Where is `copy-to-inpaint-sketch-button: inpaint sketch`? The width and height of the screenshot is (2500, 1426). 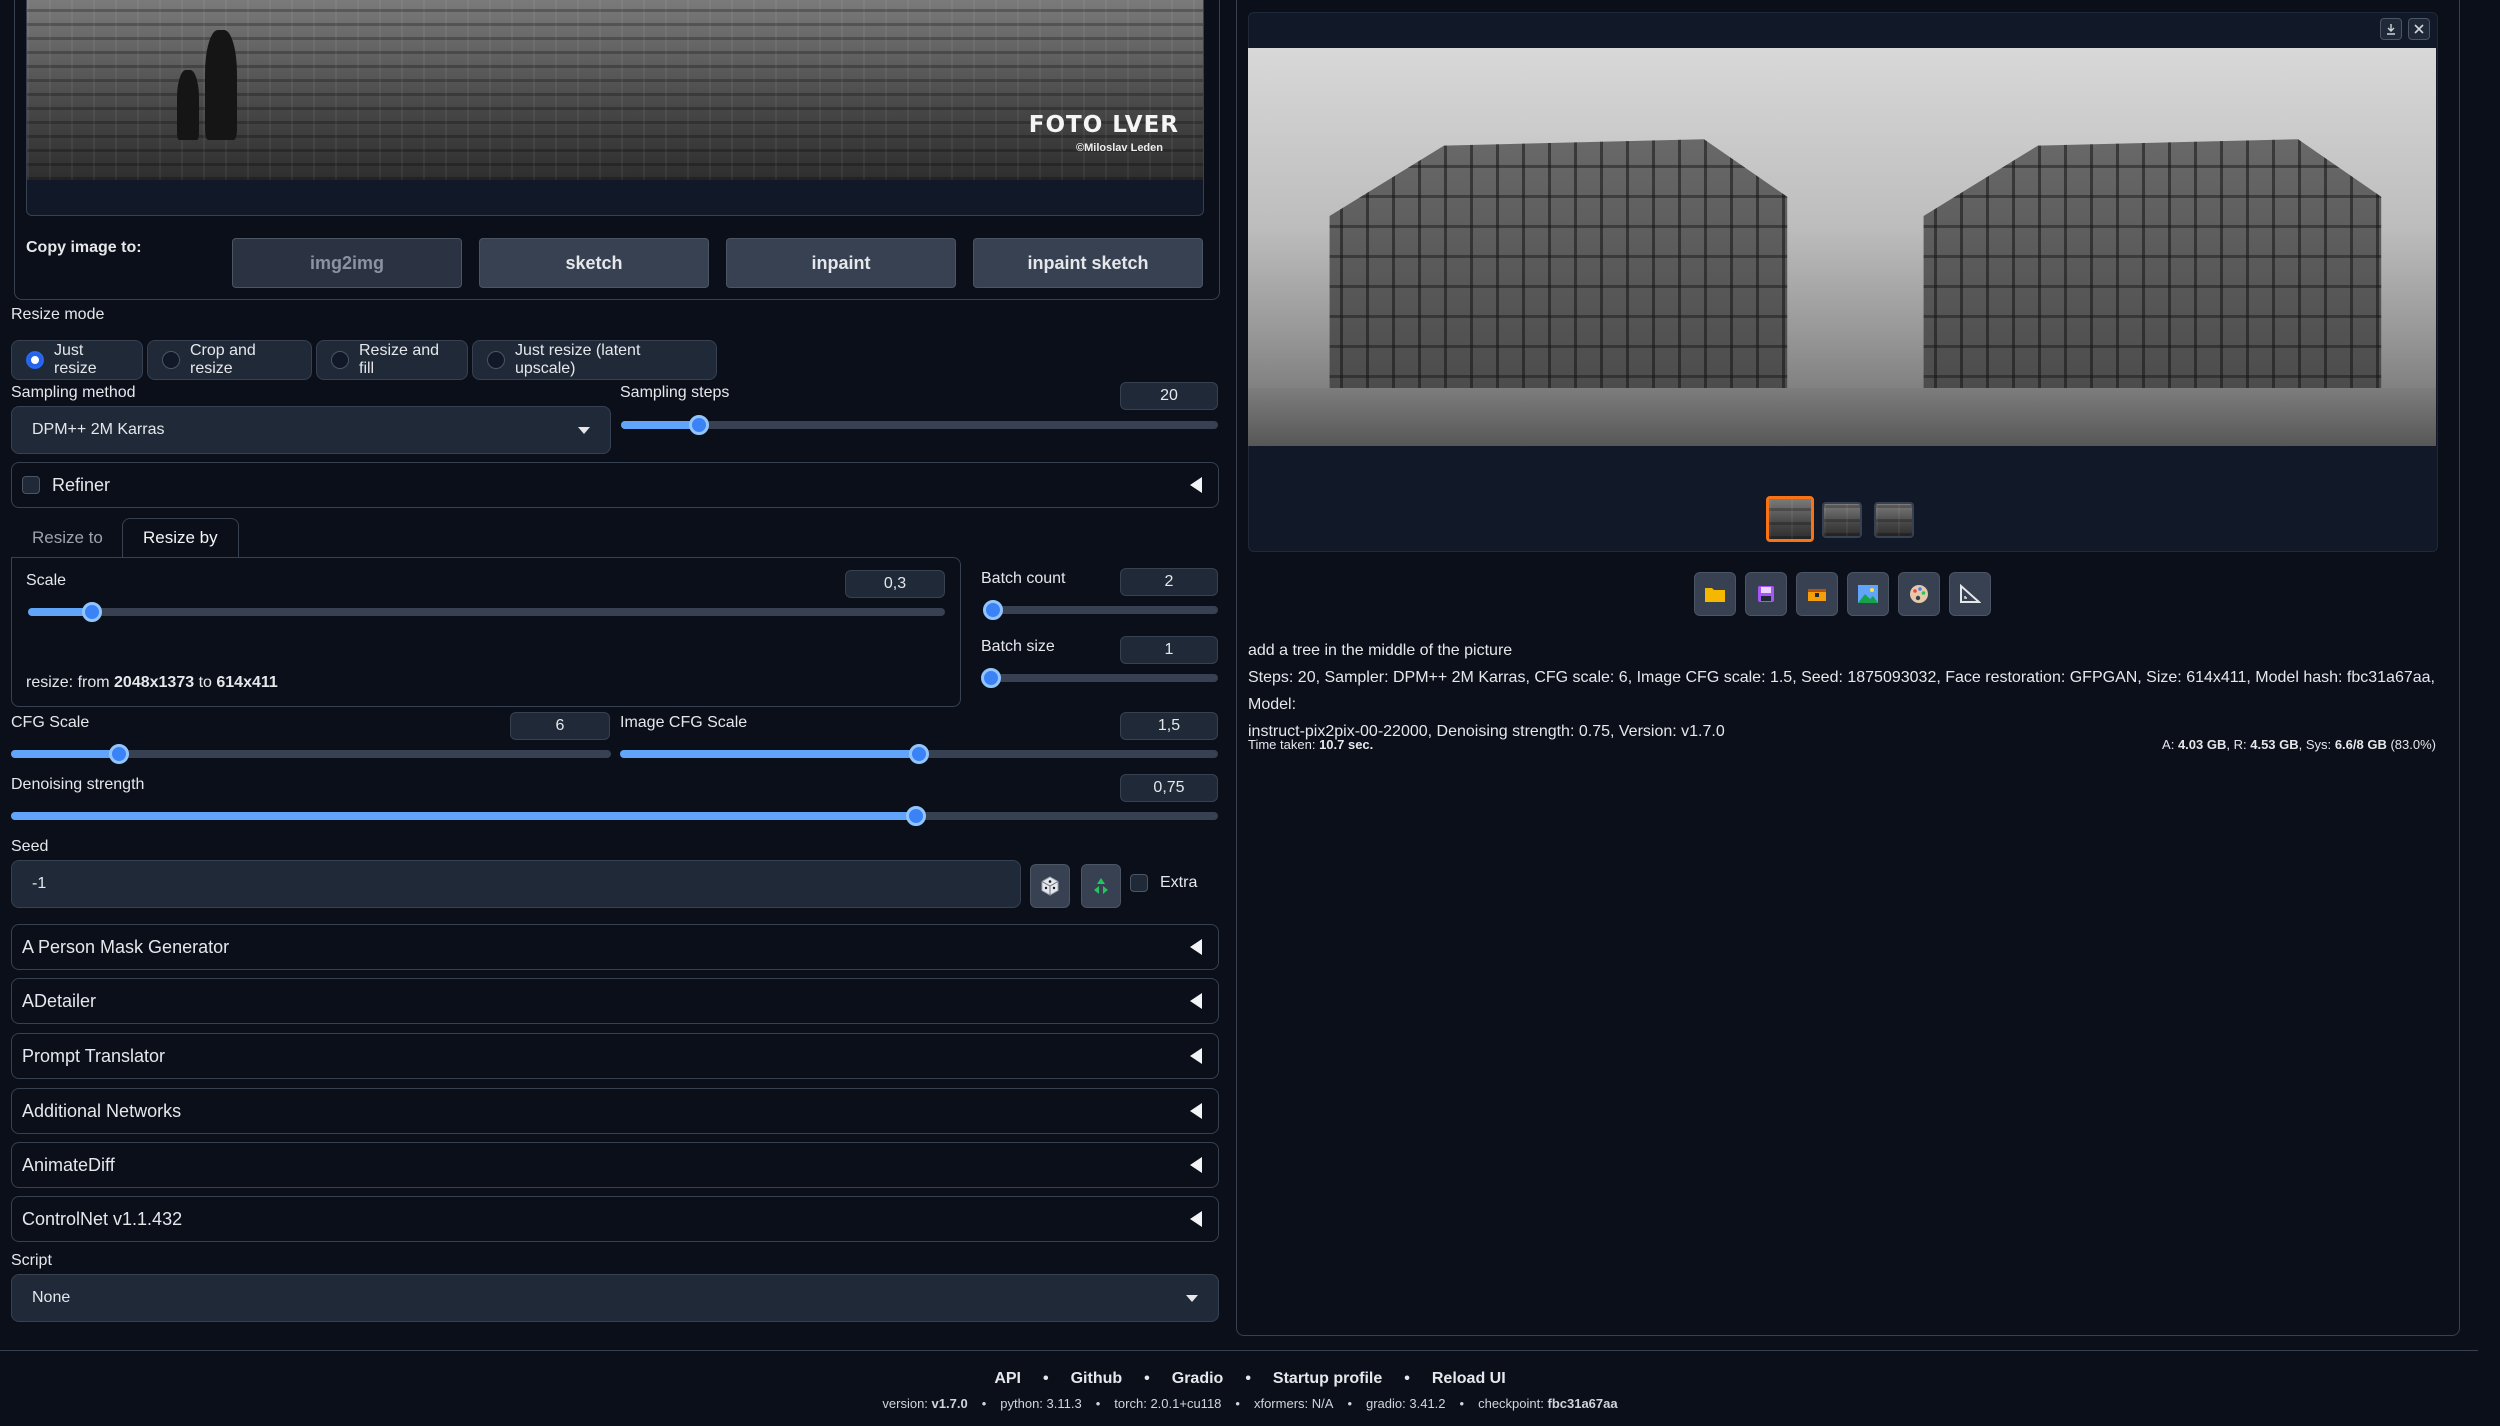 copy-to-inpaint-sketch-button: inpaint sketch is located at coordinates (1088, 263).